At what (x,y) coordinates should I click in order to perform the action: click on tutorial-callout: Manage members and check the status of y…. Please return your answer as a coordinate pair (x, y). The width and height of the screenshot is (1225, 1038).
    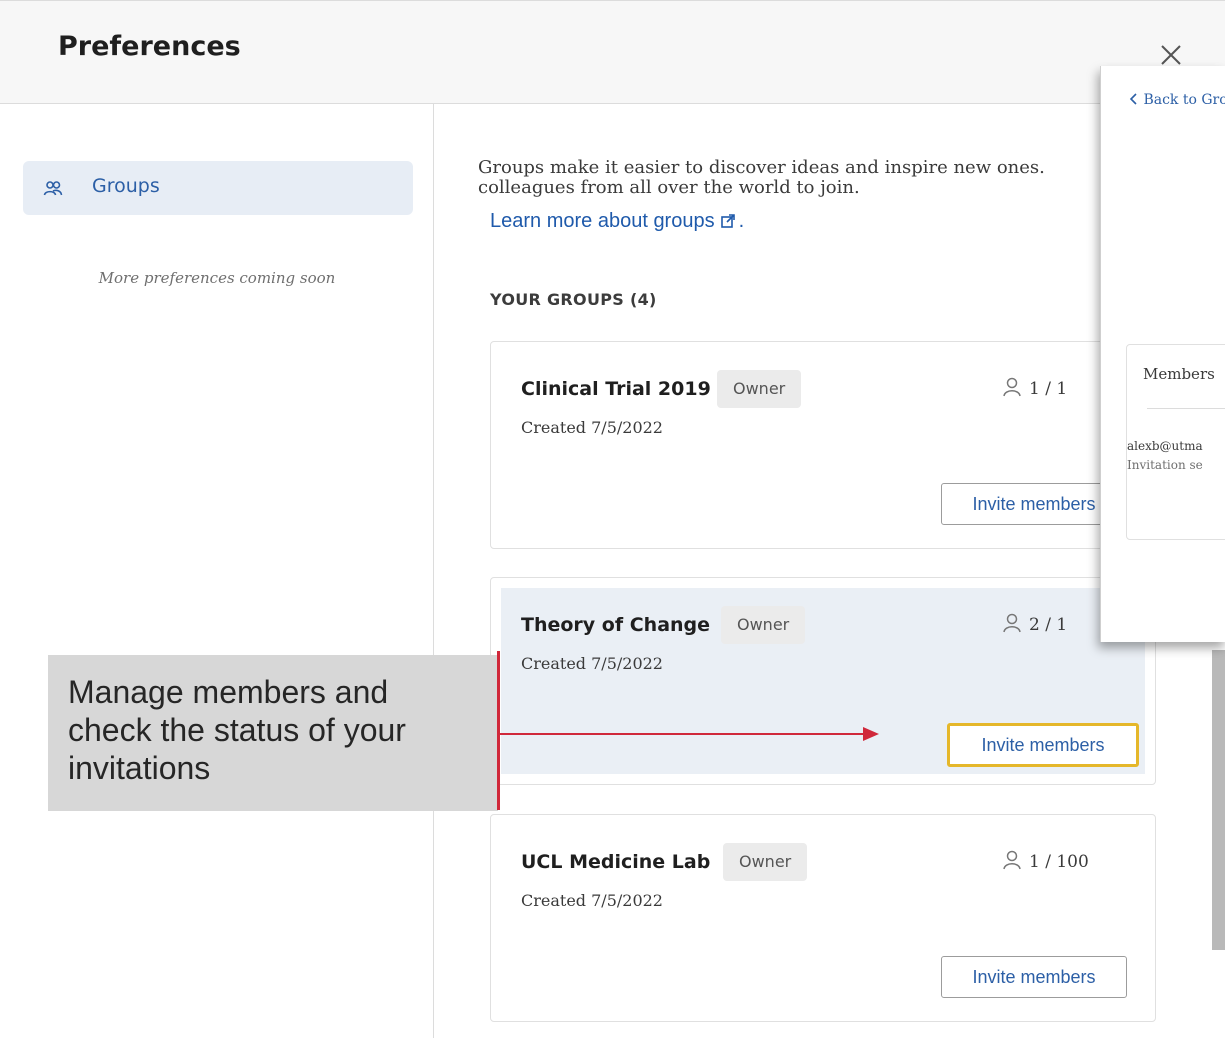
    Looking at the image, I should click on (273, 733).